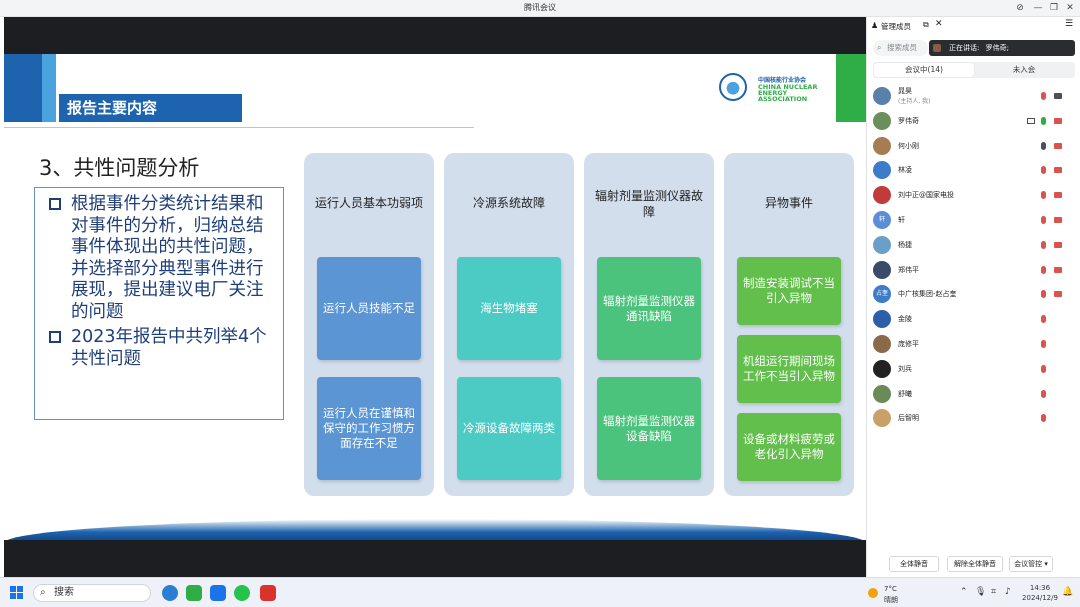 This screenshot has width=1080, height=607. What do you see at coordinates (973, 121) in the screenshot?
I see `member-row: 罗伟奇` at bounding box center [973, 121].